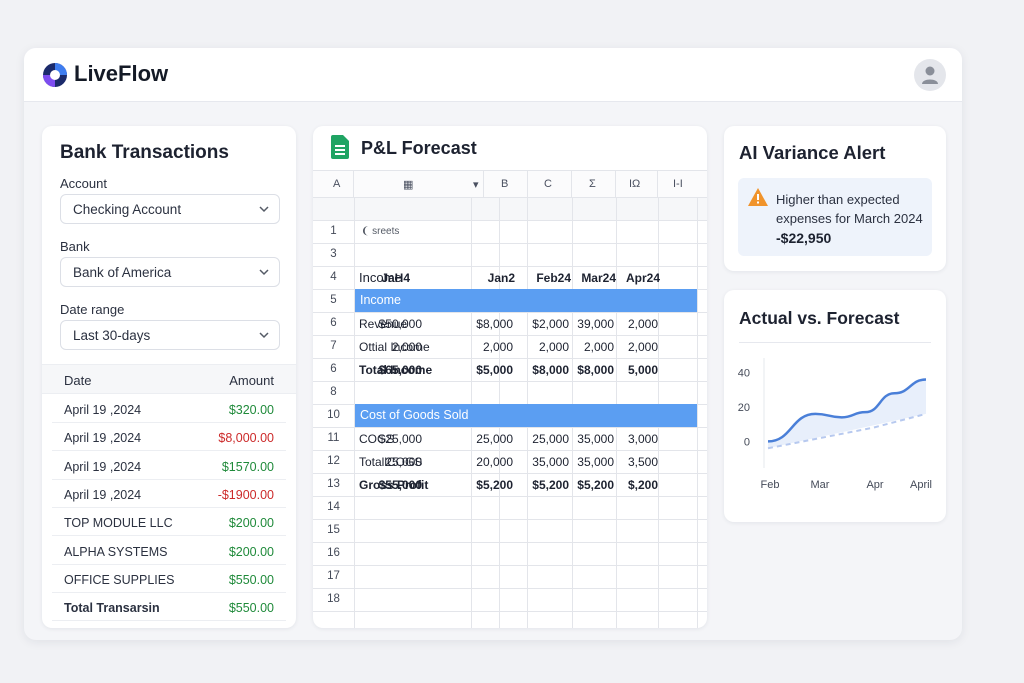 The image size is (1024, 683). Describe the element at coordinates (493, 75) in the screenshot. I see `top-bar: LiveFlow` at that location.